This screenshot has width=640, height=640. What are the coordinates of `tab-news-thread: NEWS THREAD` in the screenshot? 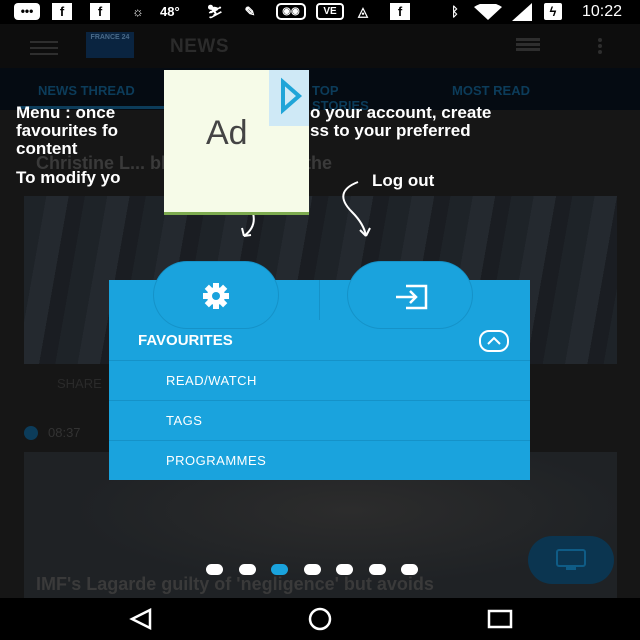 It's located at (86, 90).